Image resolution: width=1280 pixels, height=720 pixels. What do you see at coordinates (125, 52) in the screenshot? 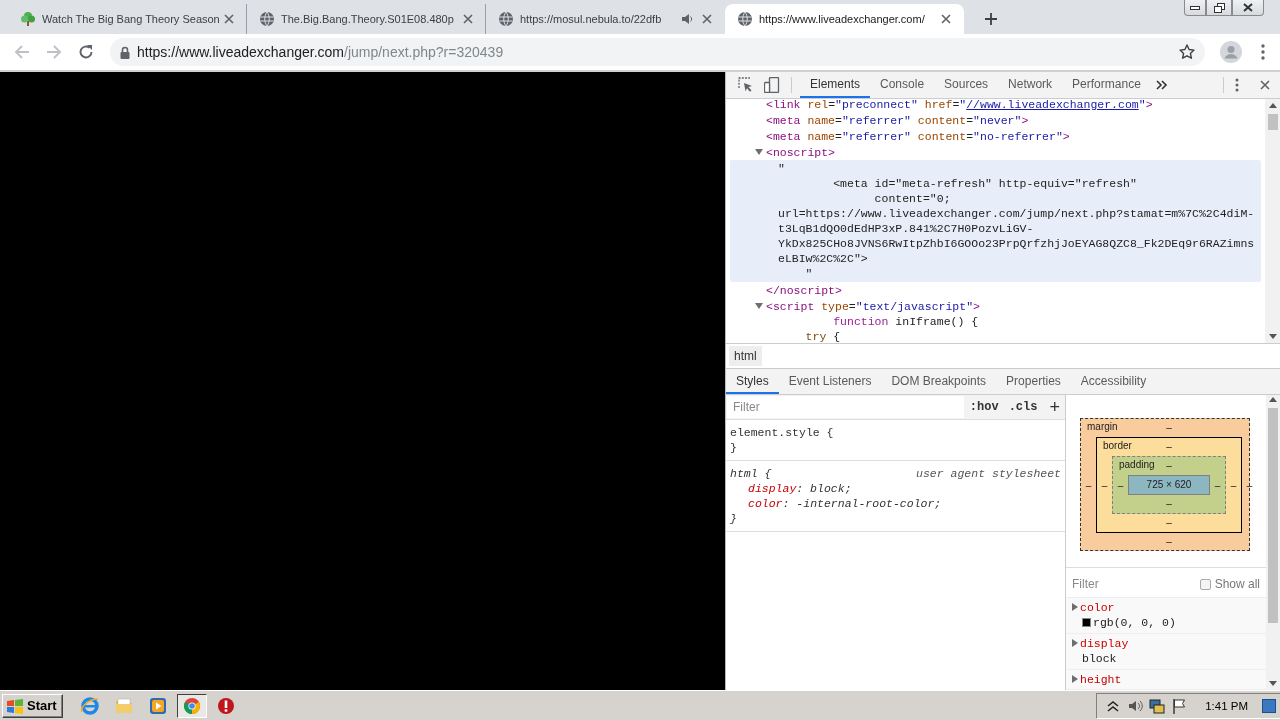
I see `lock-icon` at bounding box center [125, 52].